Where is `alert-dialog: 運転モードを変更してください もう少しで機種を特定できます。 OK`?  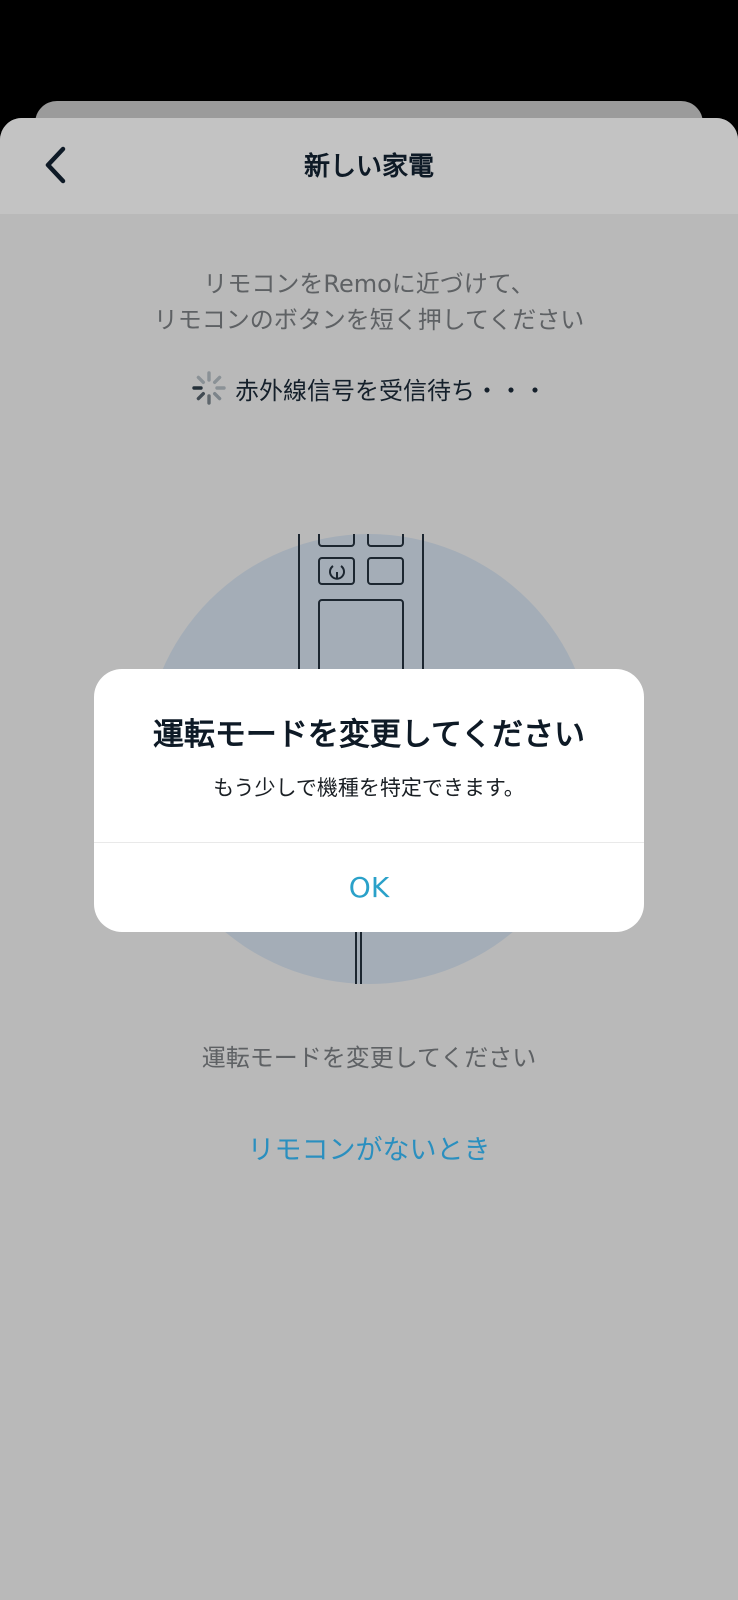
alert-dialog: 運転モードを変更してください もう少しで機種を特定できます。 OK is located at coordinates (369, 800).